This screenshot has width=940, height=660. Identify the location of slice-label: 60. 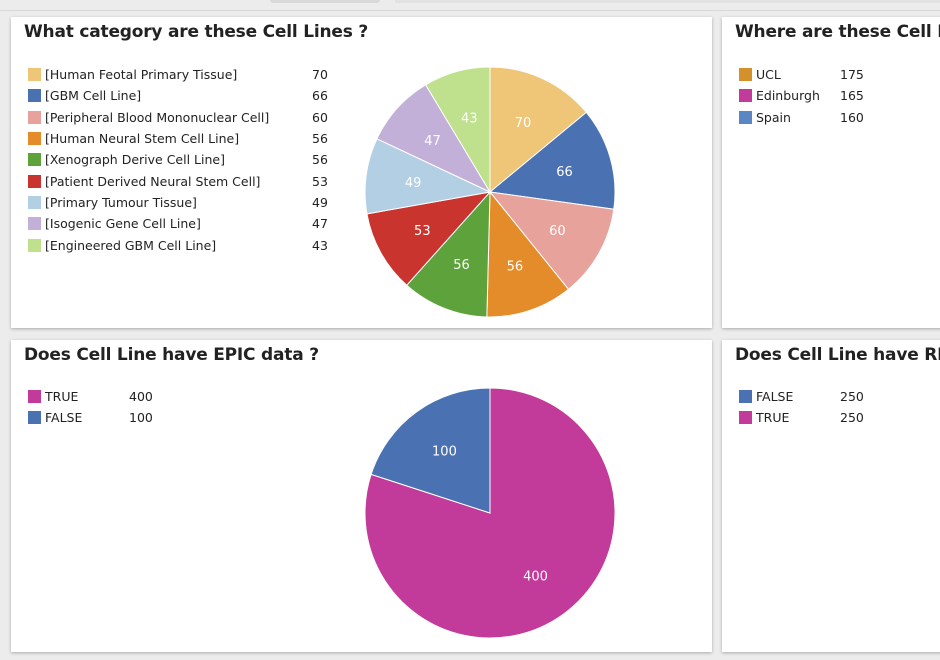
(557, 231).